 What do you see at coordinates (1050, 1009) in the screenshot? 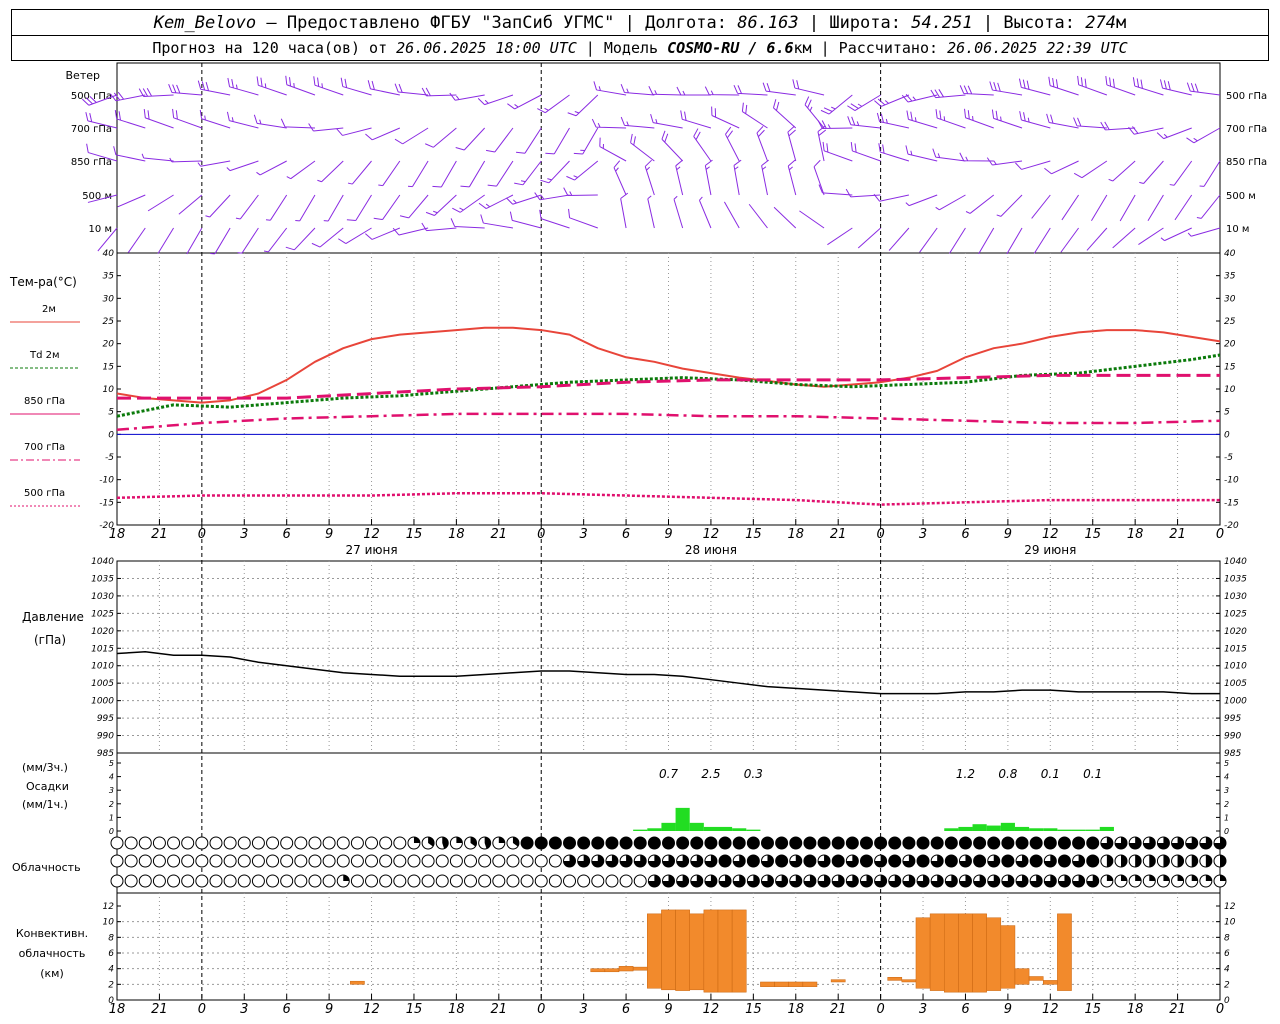
I see `time-tick-label: 12` at bounding box center [1050, 1009].